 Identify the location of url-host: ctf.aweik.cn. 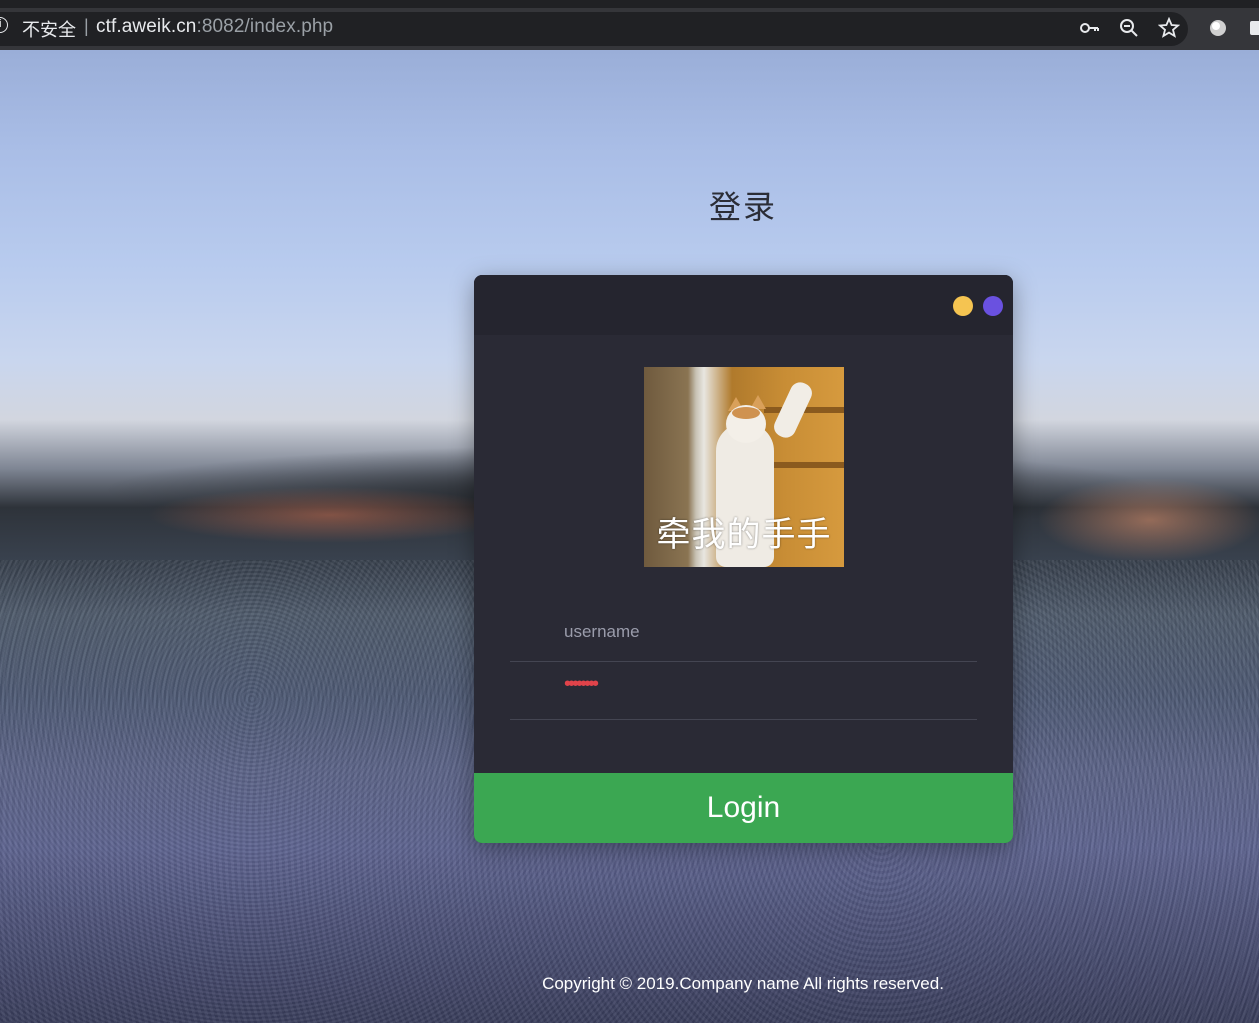
(146, 26).